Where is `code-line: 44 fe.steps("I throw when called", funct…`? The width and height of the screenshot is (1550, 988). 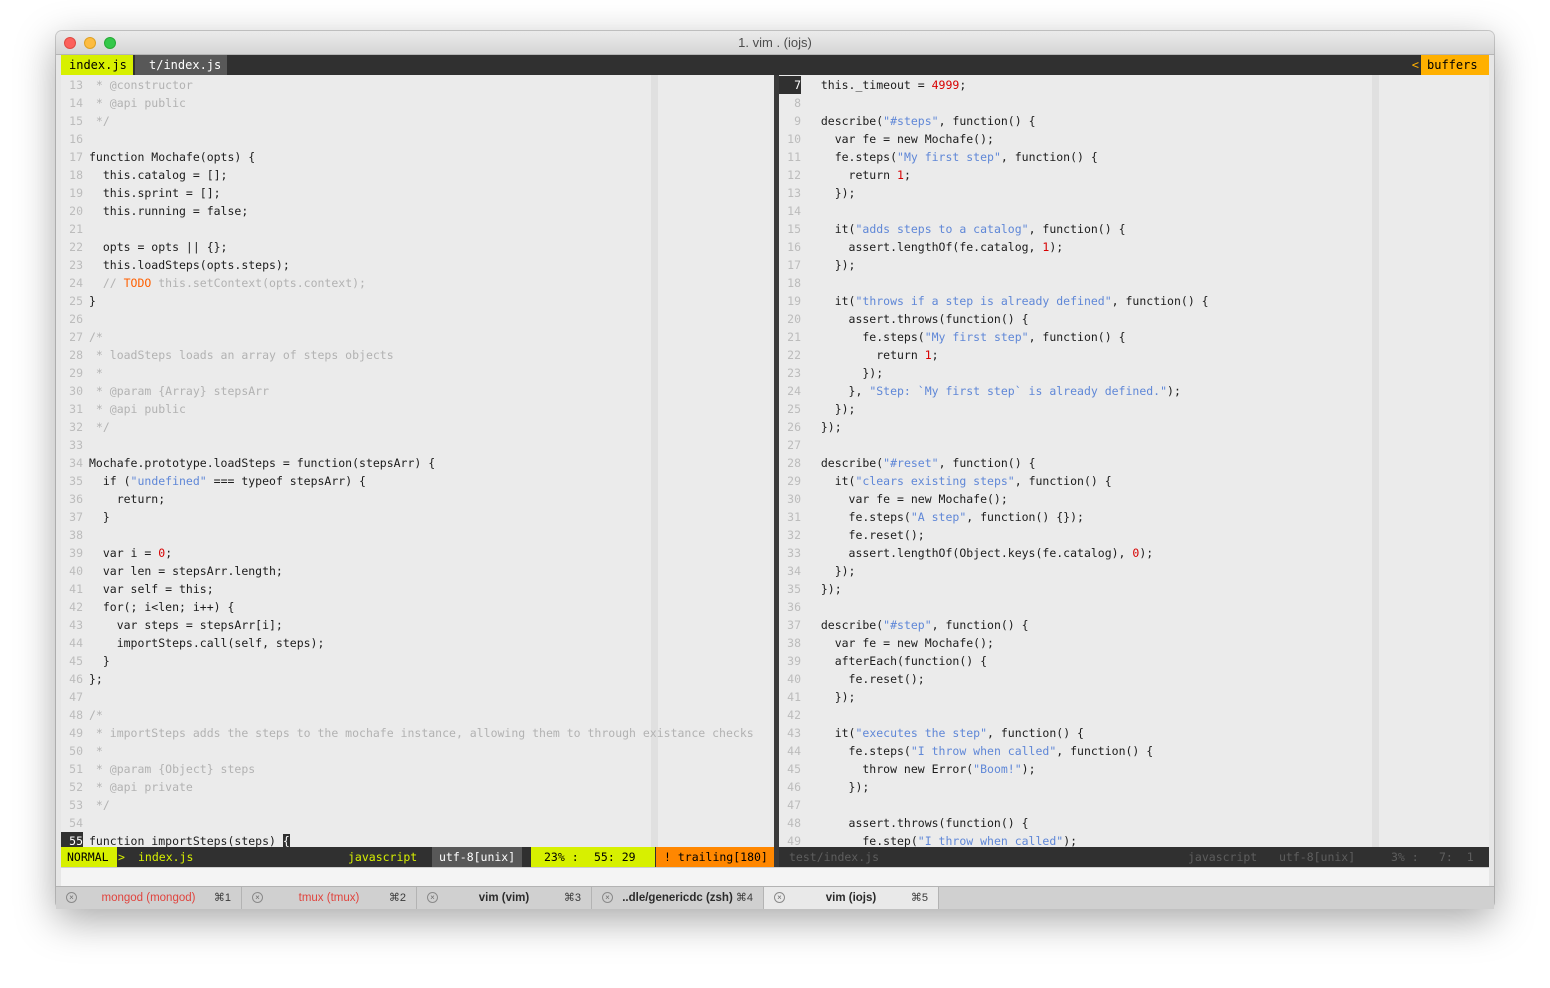 code-line: 44 fe.steps("I throw when called", funct… is located at coordinates (966, 751).